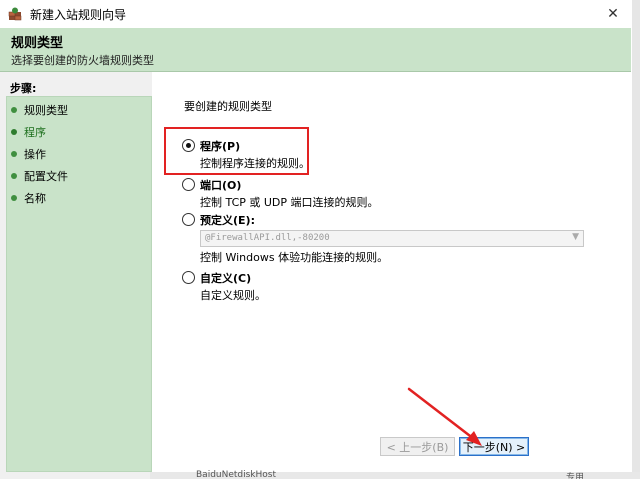  Describe the element at coordinates (233, 295) in the screenshot. I see `option-desc: 自定义规则。` at that location.